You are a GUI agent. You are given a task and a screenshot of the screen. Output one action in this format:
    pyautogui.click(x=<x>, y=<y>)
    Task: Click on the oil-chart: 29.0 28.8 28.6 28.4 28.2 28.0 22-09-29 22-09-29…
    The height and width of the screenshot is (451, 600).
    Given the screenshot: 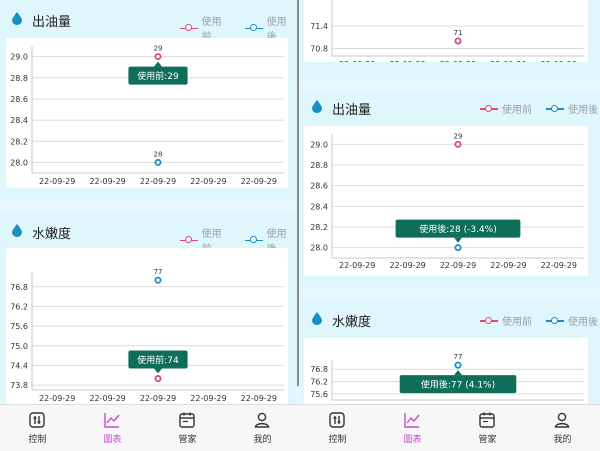 What is the action you would take?
    pyautogui.click(x=447, y=201)
    